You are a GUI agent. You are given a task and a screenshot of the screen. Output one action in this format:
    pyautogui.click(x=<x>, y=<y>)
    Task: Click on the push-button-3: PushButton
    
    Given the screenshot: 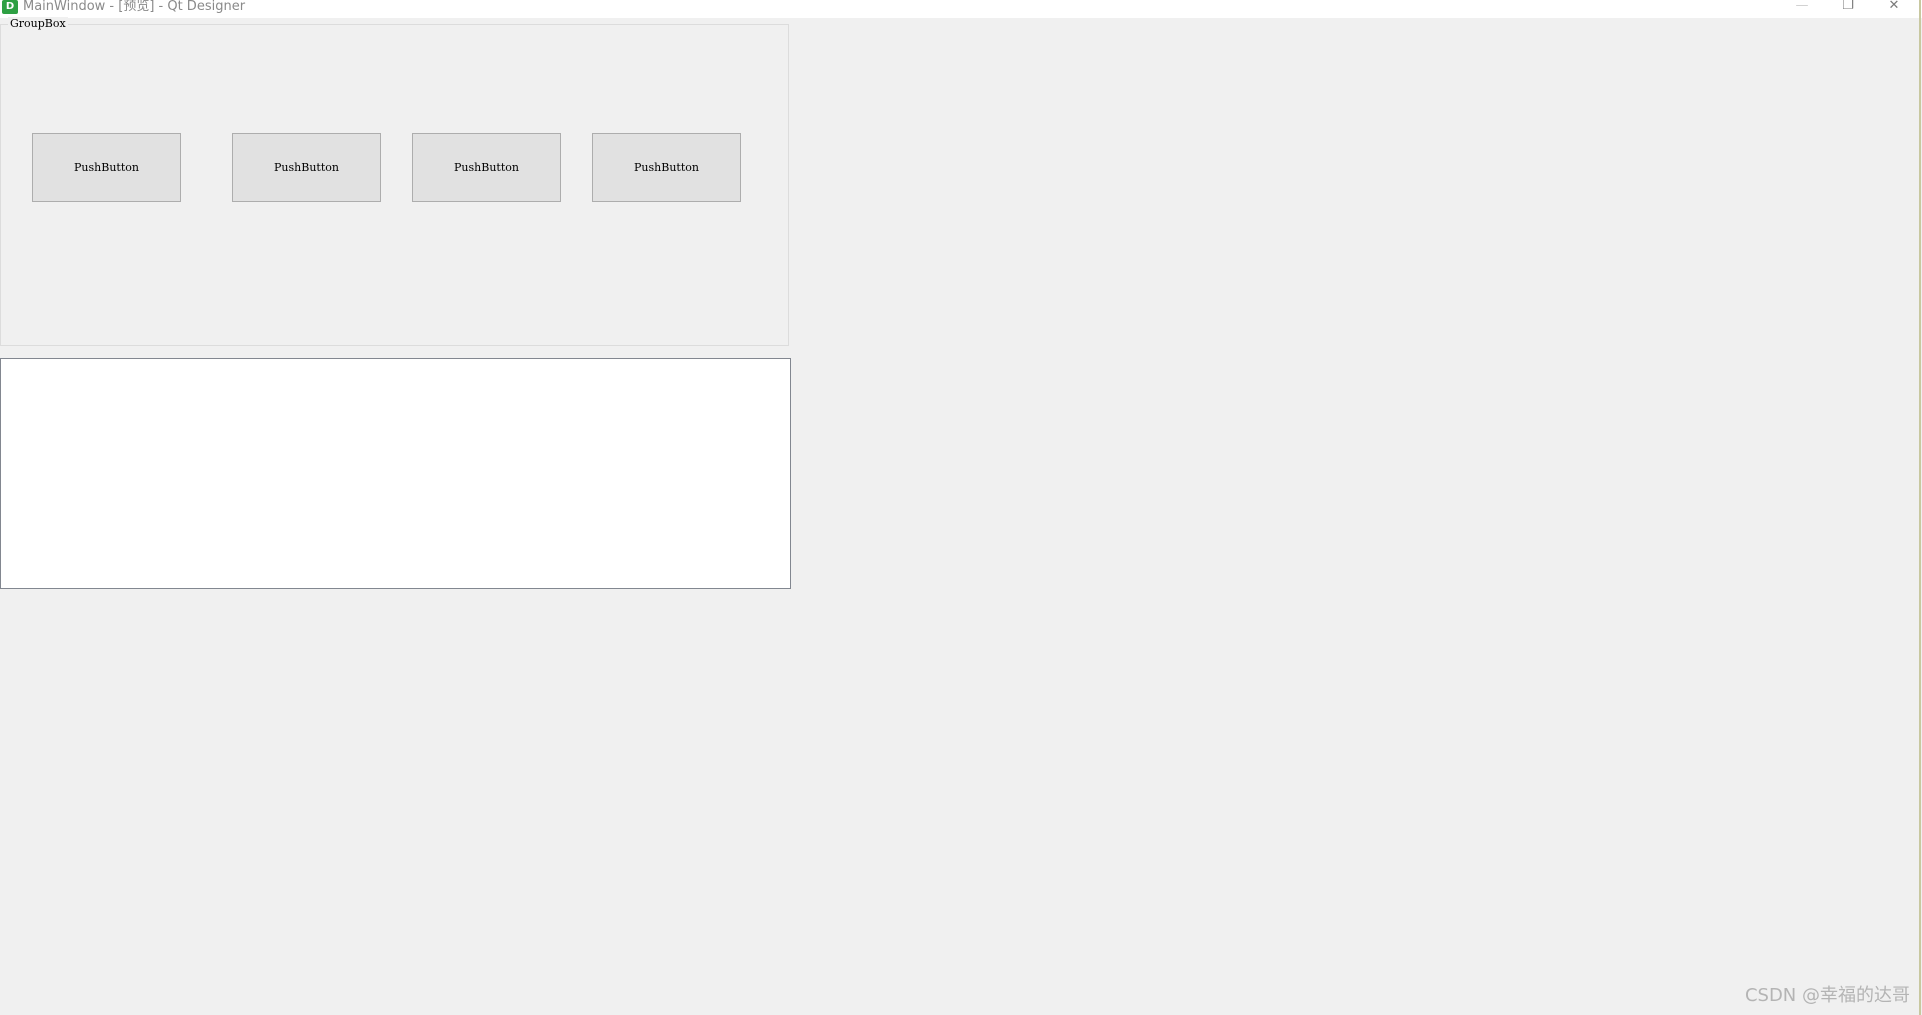 What is the action you would take?
    pyautogui.click(x=486, y=167)
    